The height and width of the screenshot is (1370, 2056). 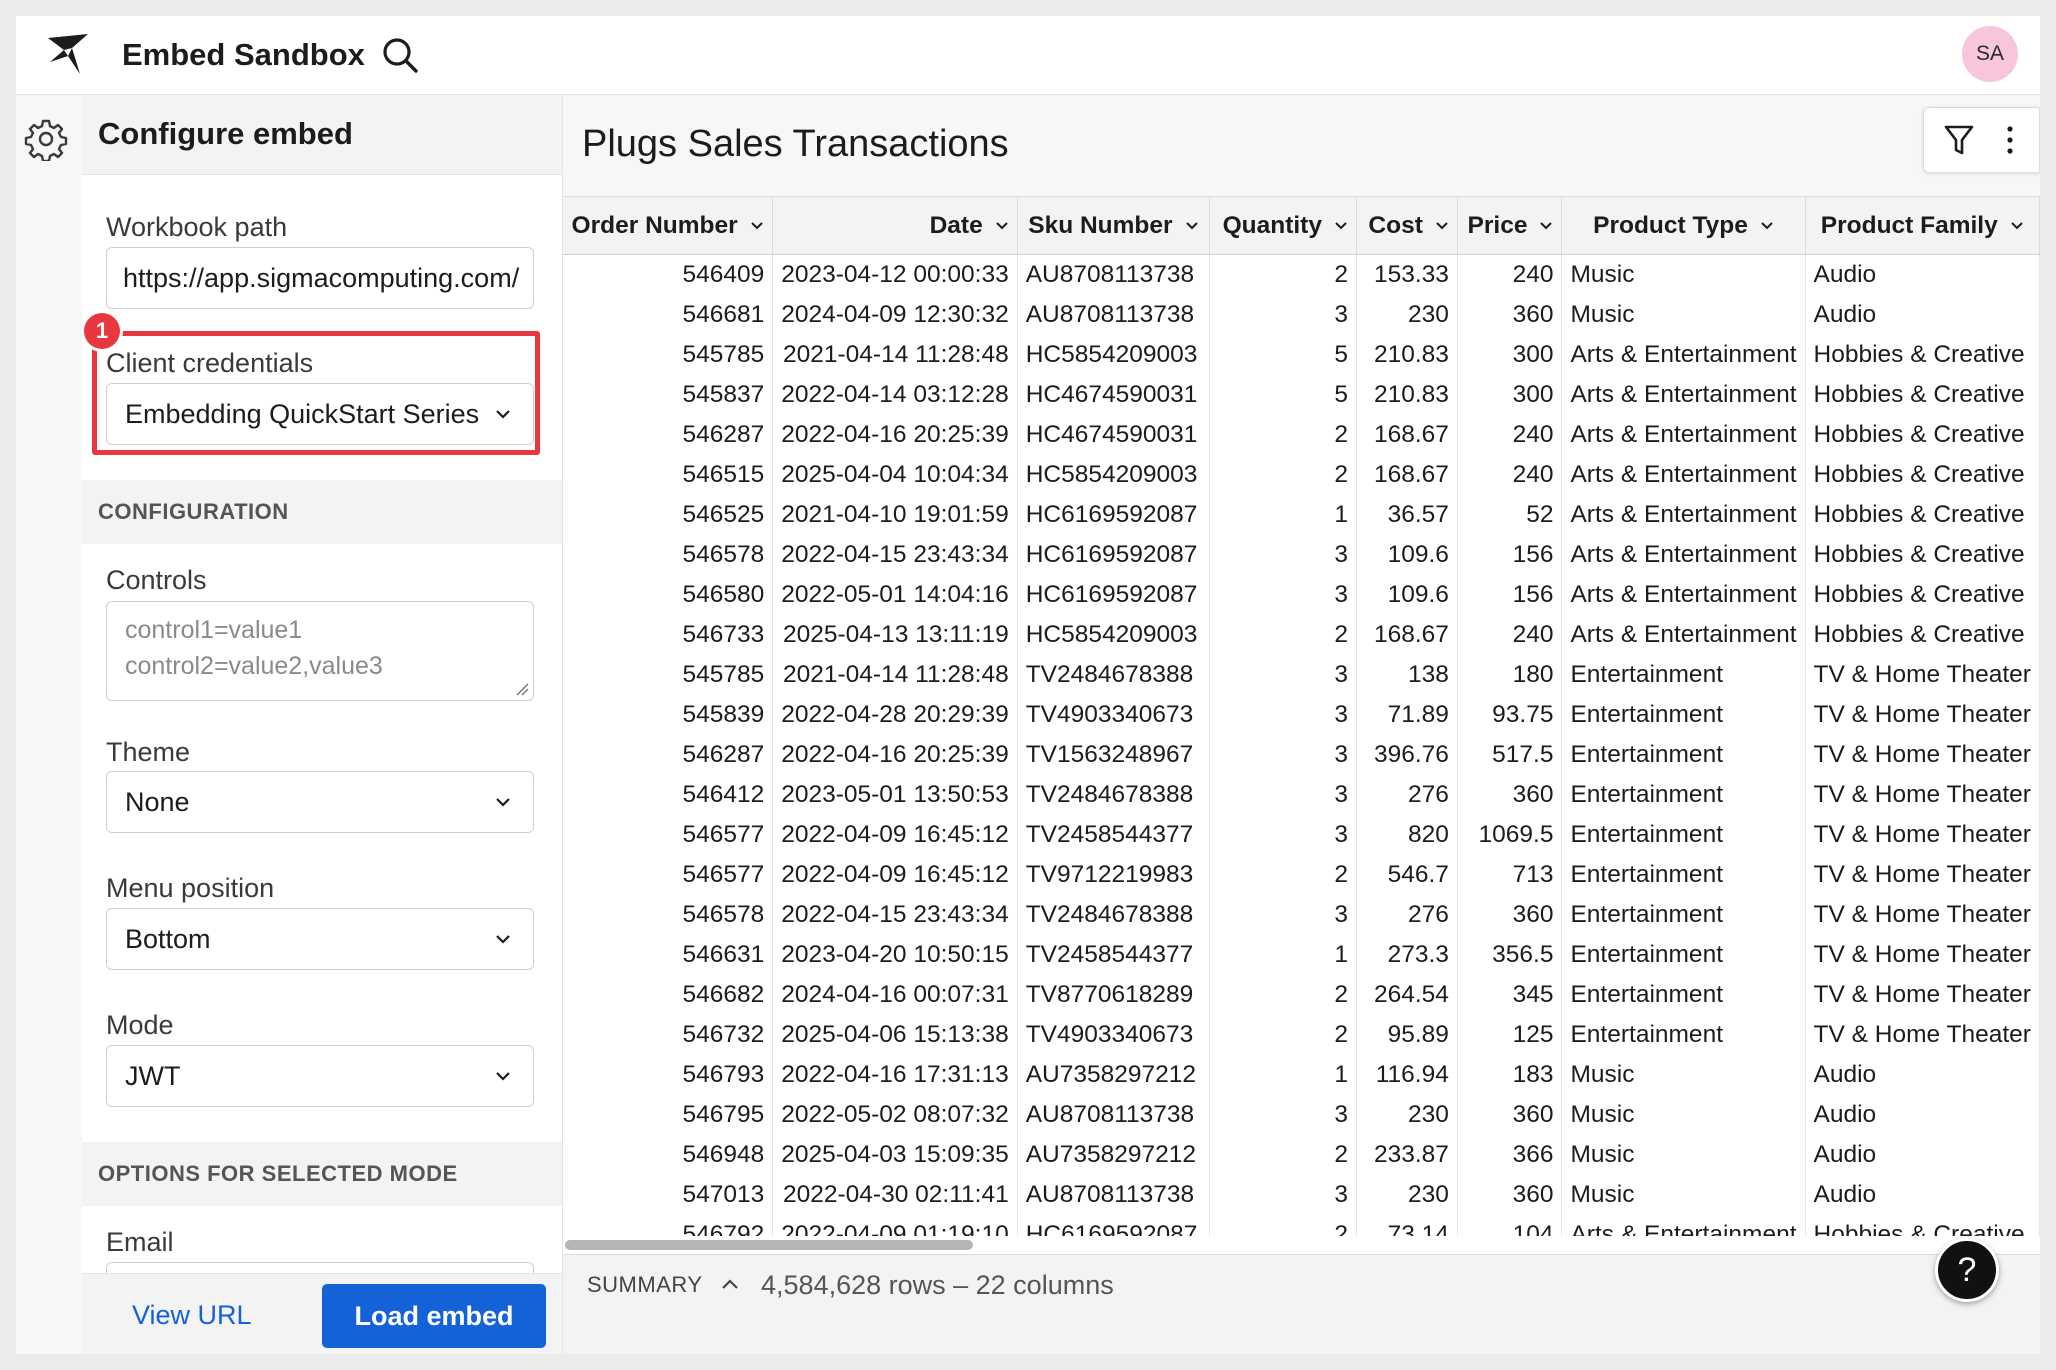 What do you see at coordinates (1990, 54) in the screenshot?
I see `user-avatar: SA` at bounding box center [1990, 54].